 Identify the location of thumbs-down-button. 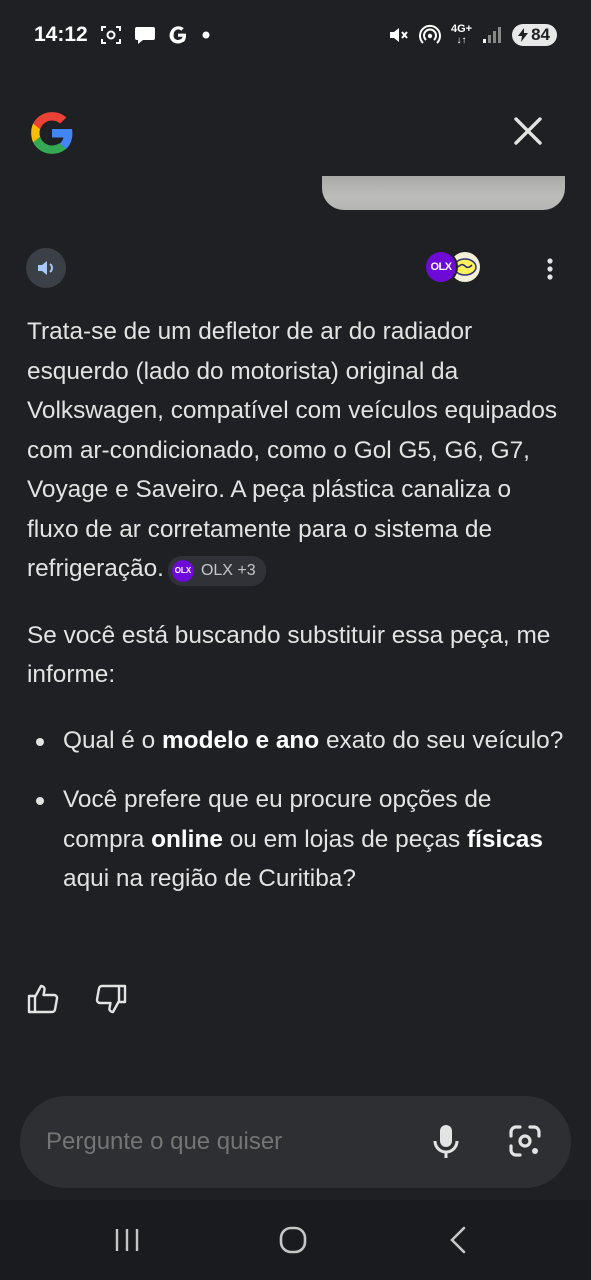
(111, 999).